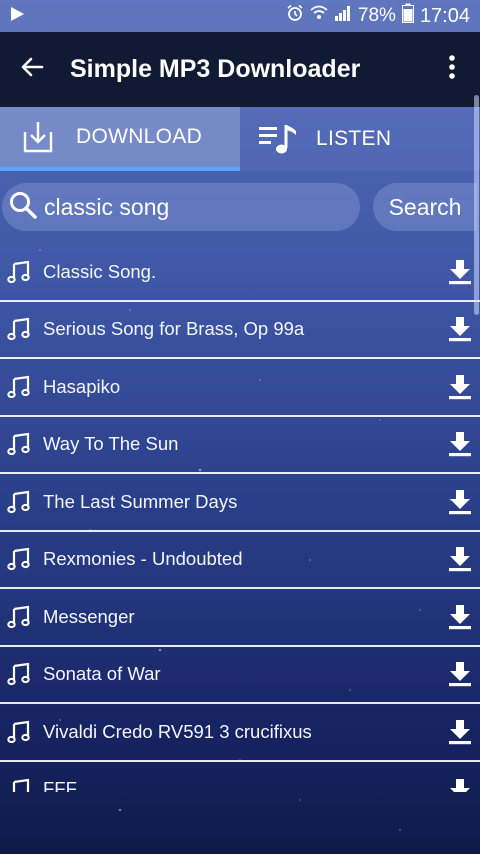 The height and width of the screenshot is (854, 480). Describe the element at coordinates (23, 207) in the screenshot. I see `search-icon` at that location.